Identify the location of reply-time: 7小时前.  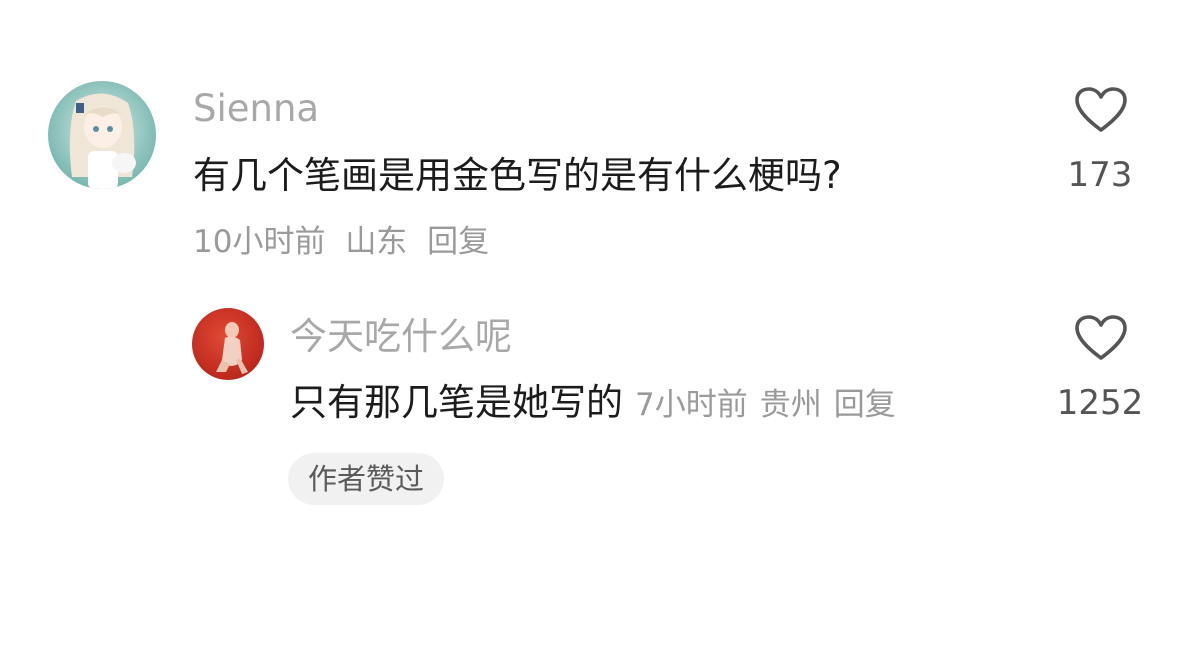
(691, 405).